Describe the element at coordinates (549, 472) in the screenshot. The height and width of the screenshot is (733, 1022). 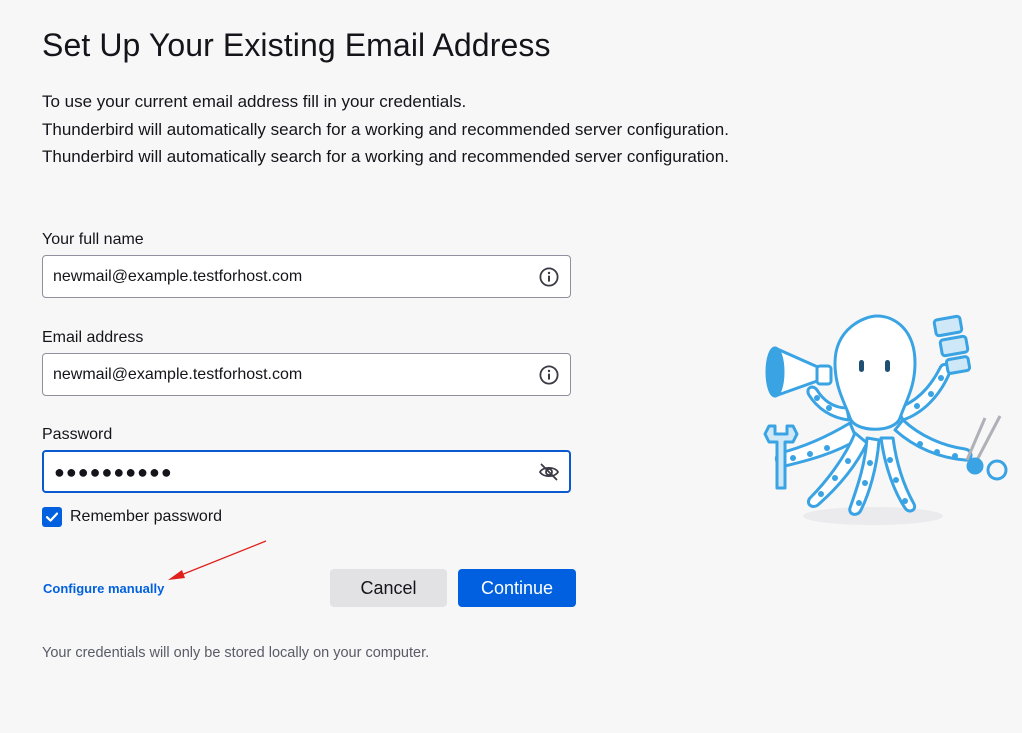
I see `eye-slash-icon` at that location.